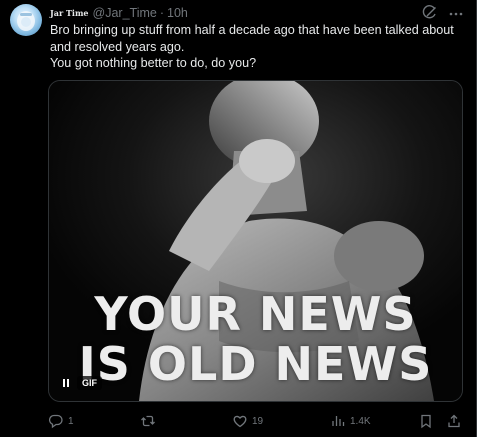  I want to click on like-count: 19, so click(258, 421).